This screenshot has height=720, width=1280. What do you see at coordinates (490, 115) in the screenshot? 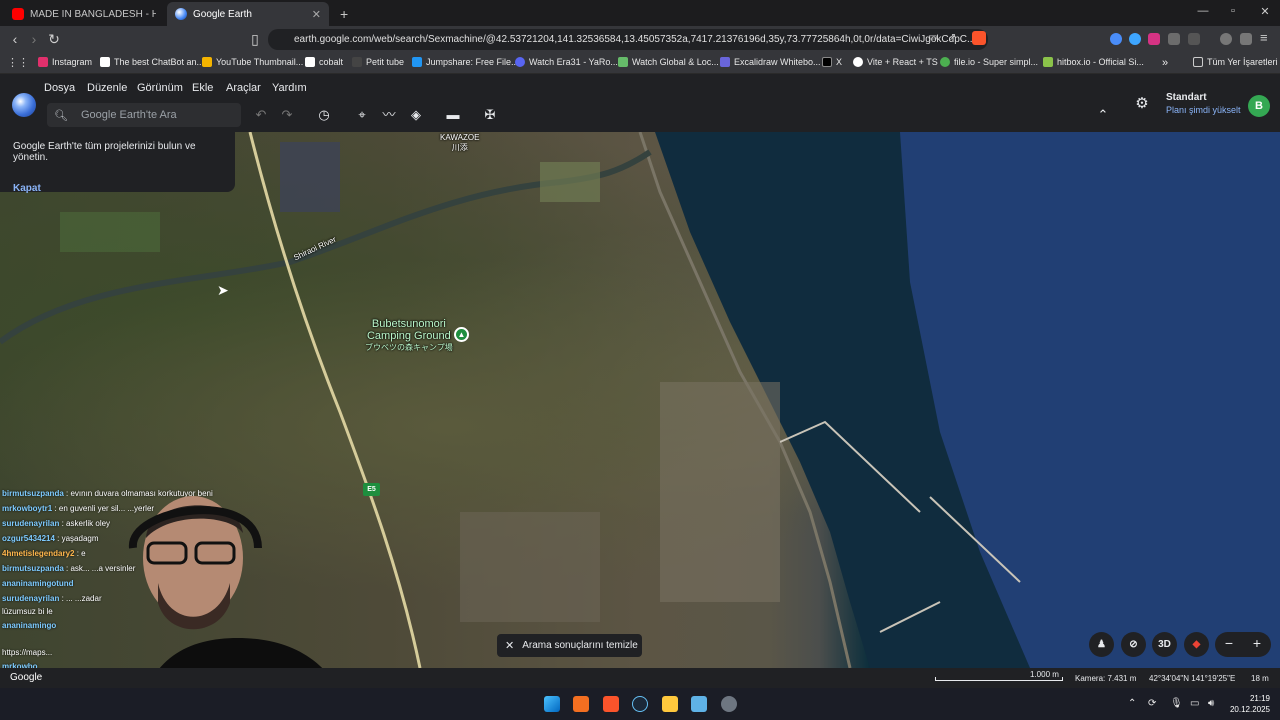
I see `projects-tool-icon: ✠` at bounding box center [490, 115].